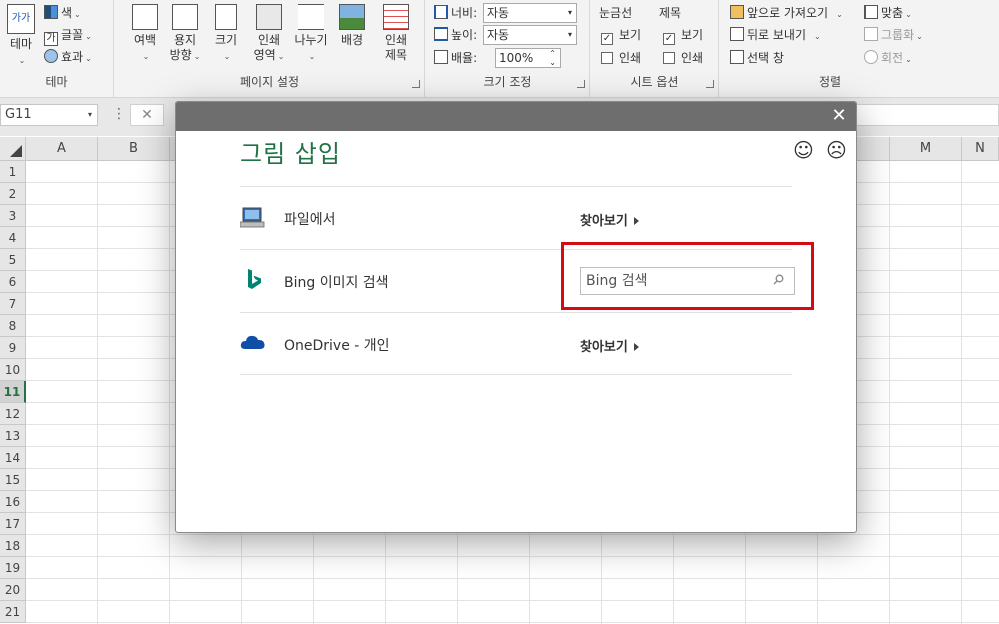  What do you see at coordinates (581, 84) in the screenshot?
I see `scale-launcher-icon` at bounding box center [581, 84].